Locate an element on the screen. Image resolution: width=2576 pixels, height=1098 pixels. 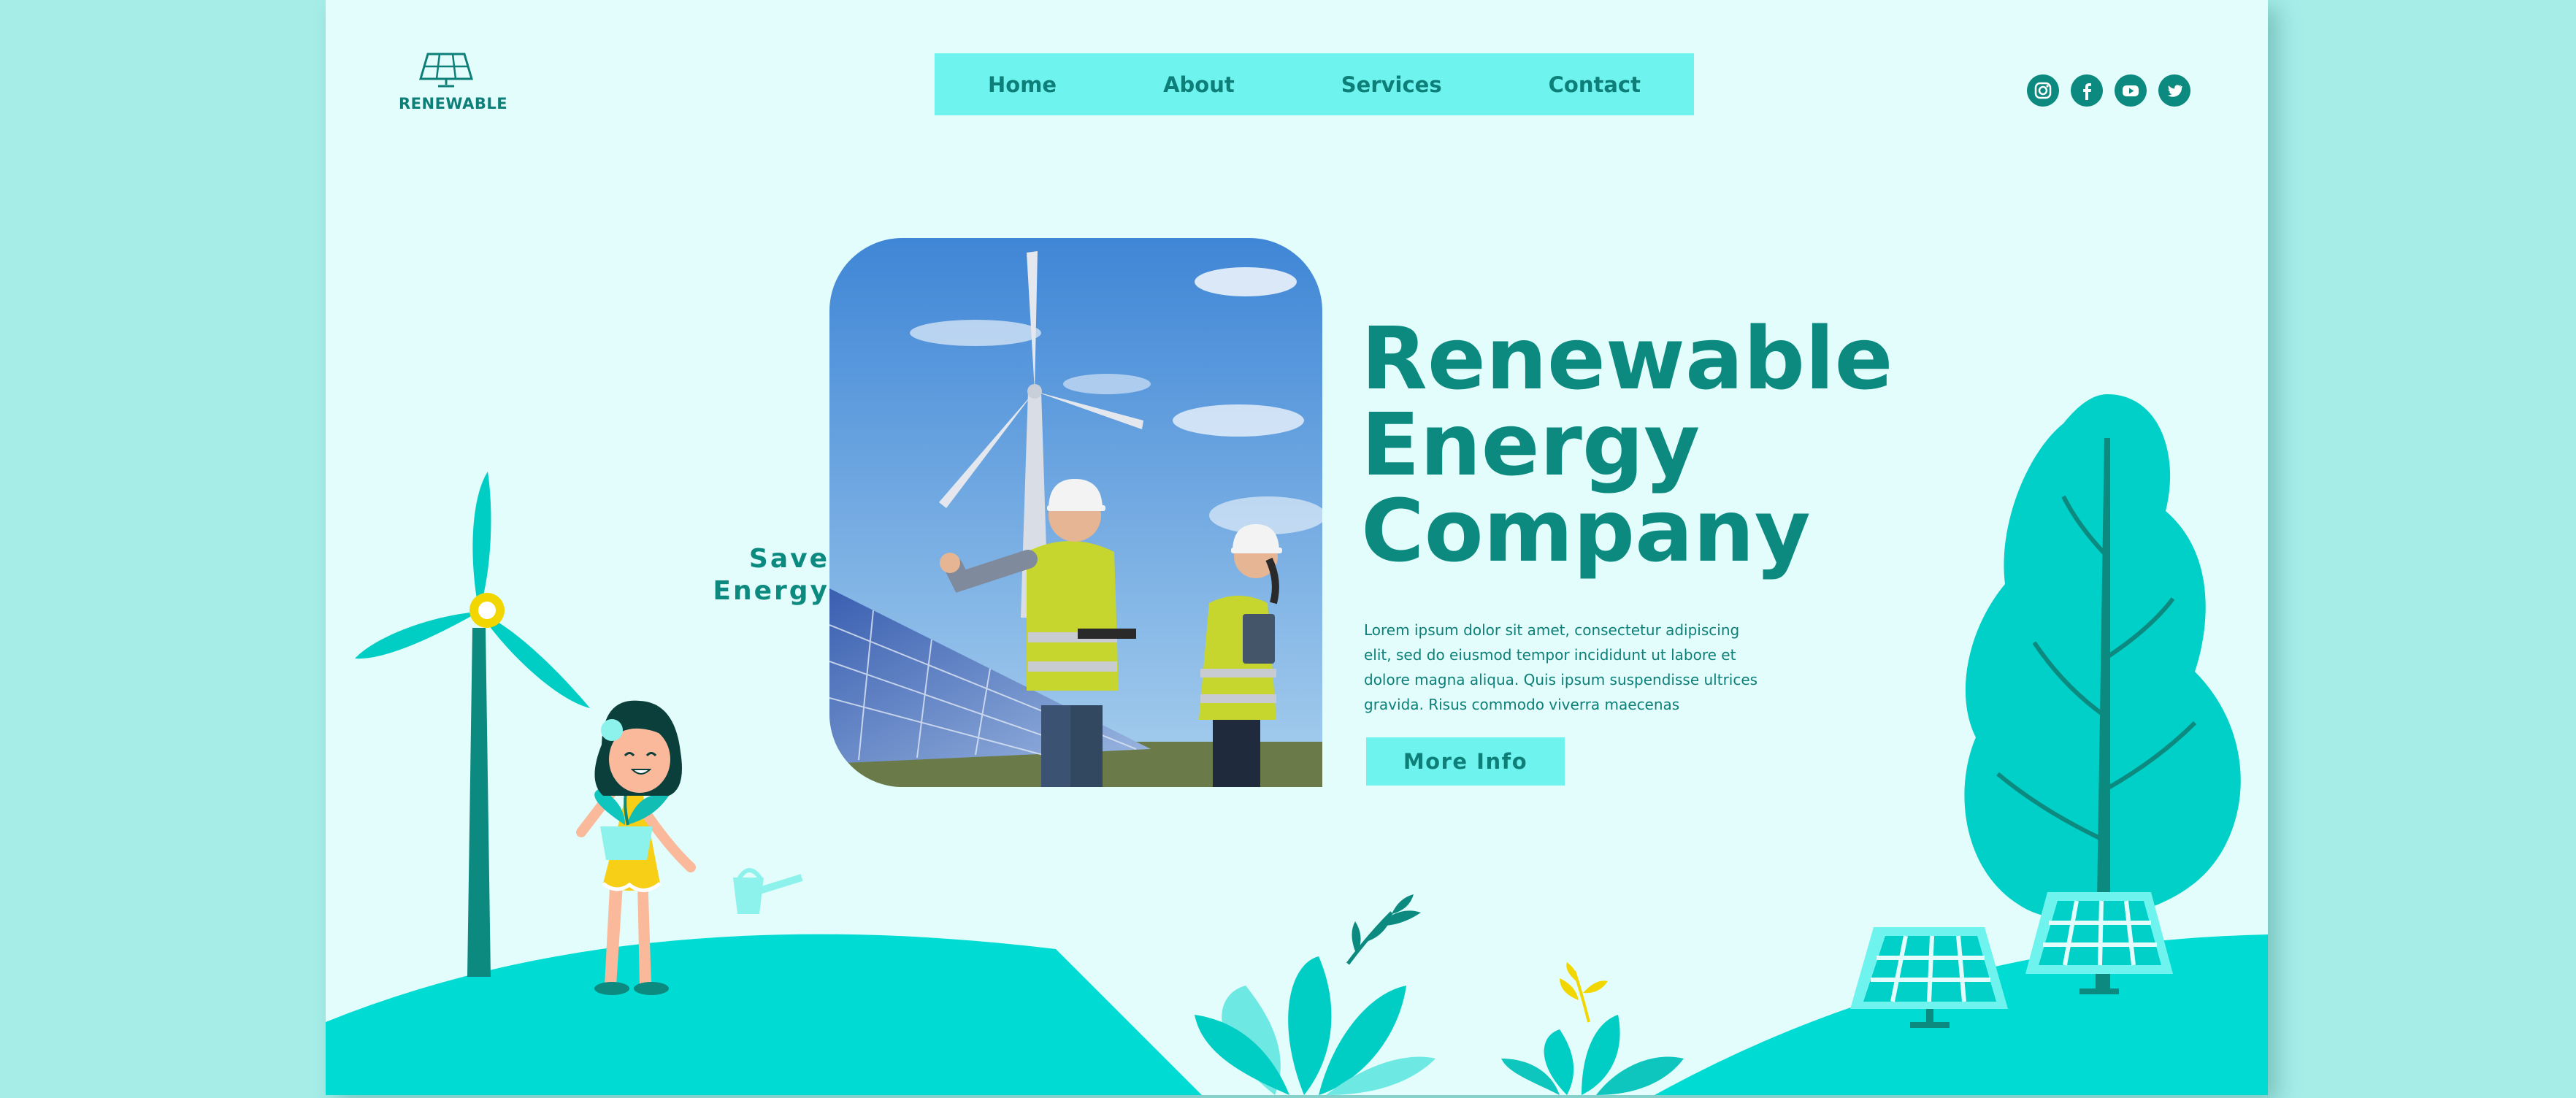
brand-name: RENEWABLE is located at coordinates (454, 103).